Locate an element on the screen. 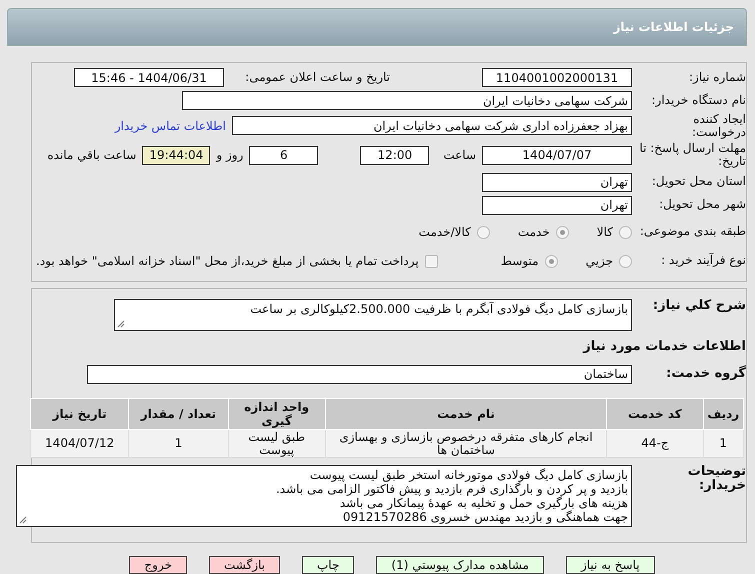 Image resolution: width=755 pixels, height=574 pixels. time-label: ساعت is located at coordinates (459, 155).